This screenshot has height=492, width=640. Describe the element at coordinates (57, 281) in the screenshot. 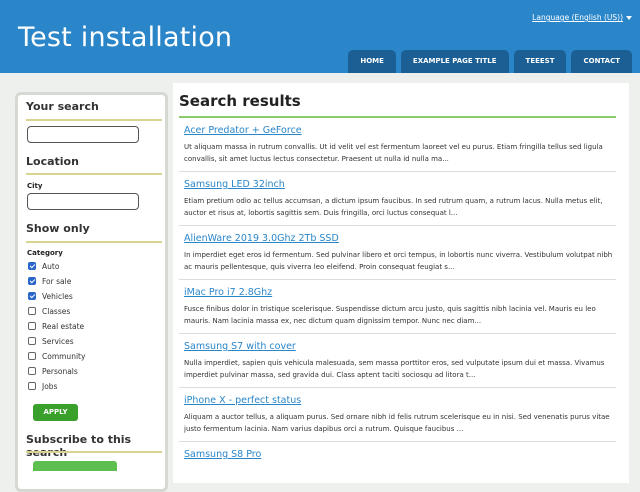

I see `category-option-label: For sale` at that location.